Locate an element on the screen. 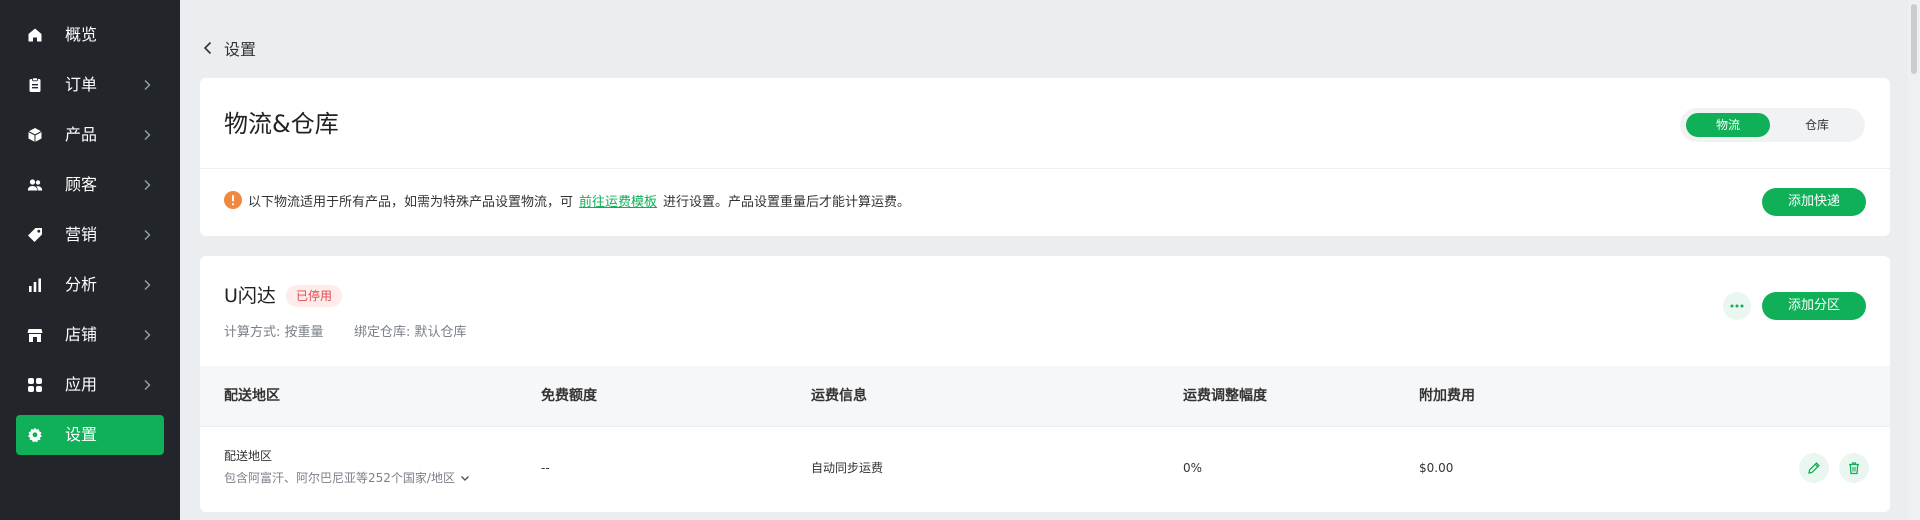 This screenshot has height=520, width=1920. box-icon is located at coordinates (35, 135).